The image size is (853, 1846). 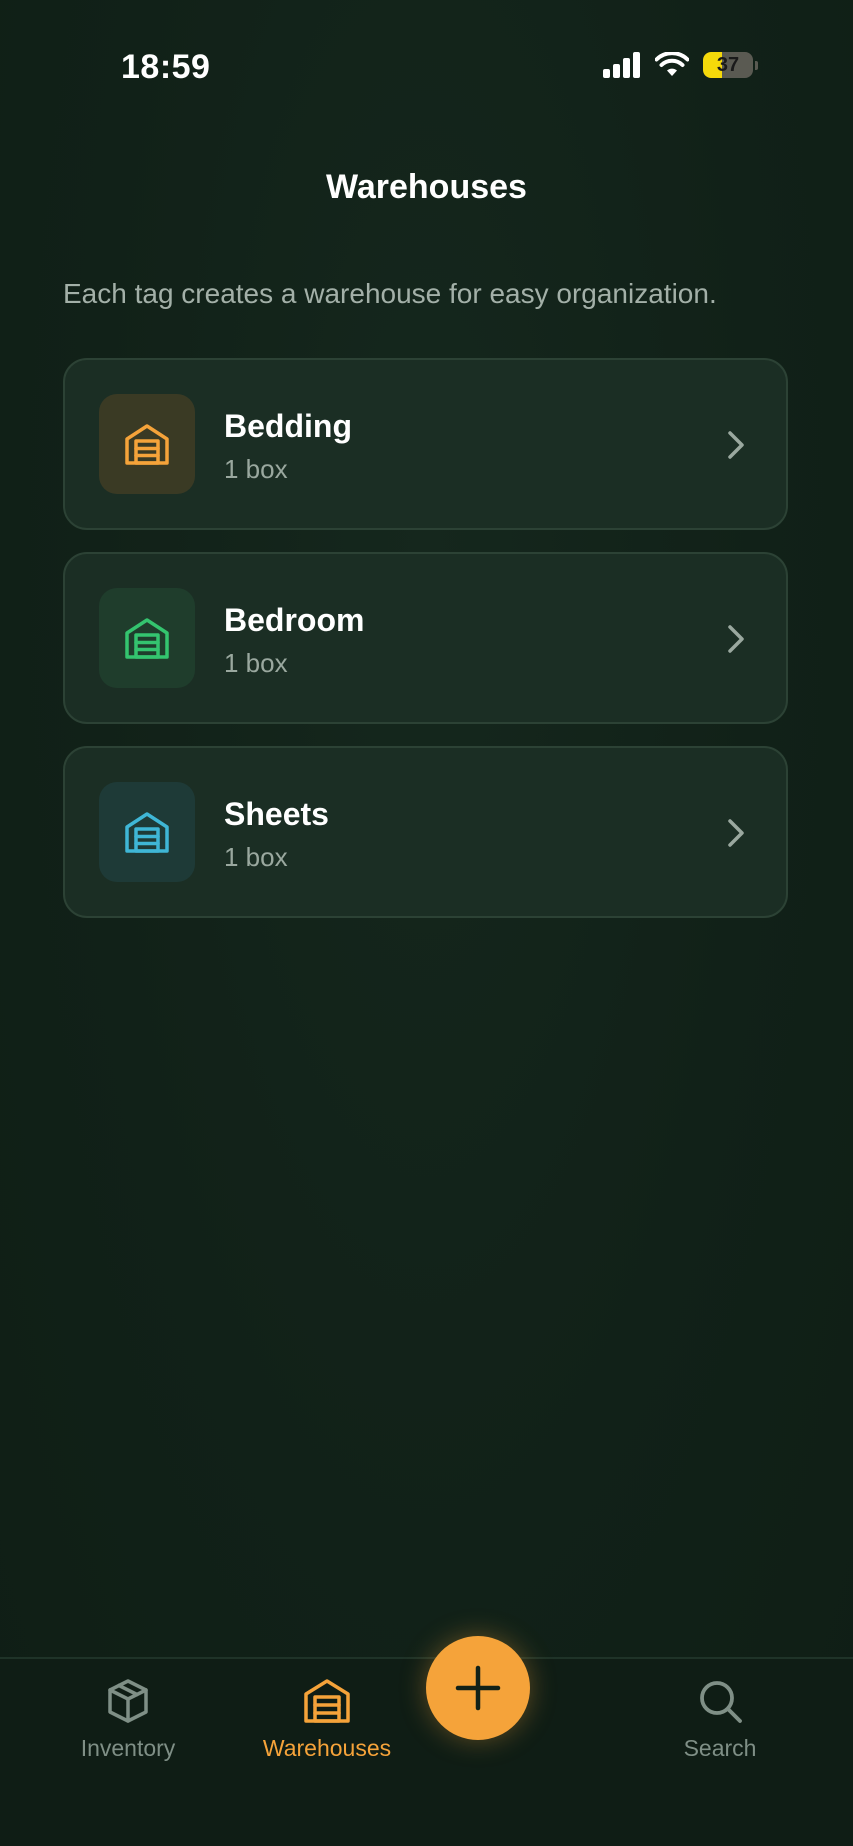 I want to click on status-time: 18:59, so click(x=166, y=67).